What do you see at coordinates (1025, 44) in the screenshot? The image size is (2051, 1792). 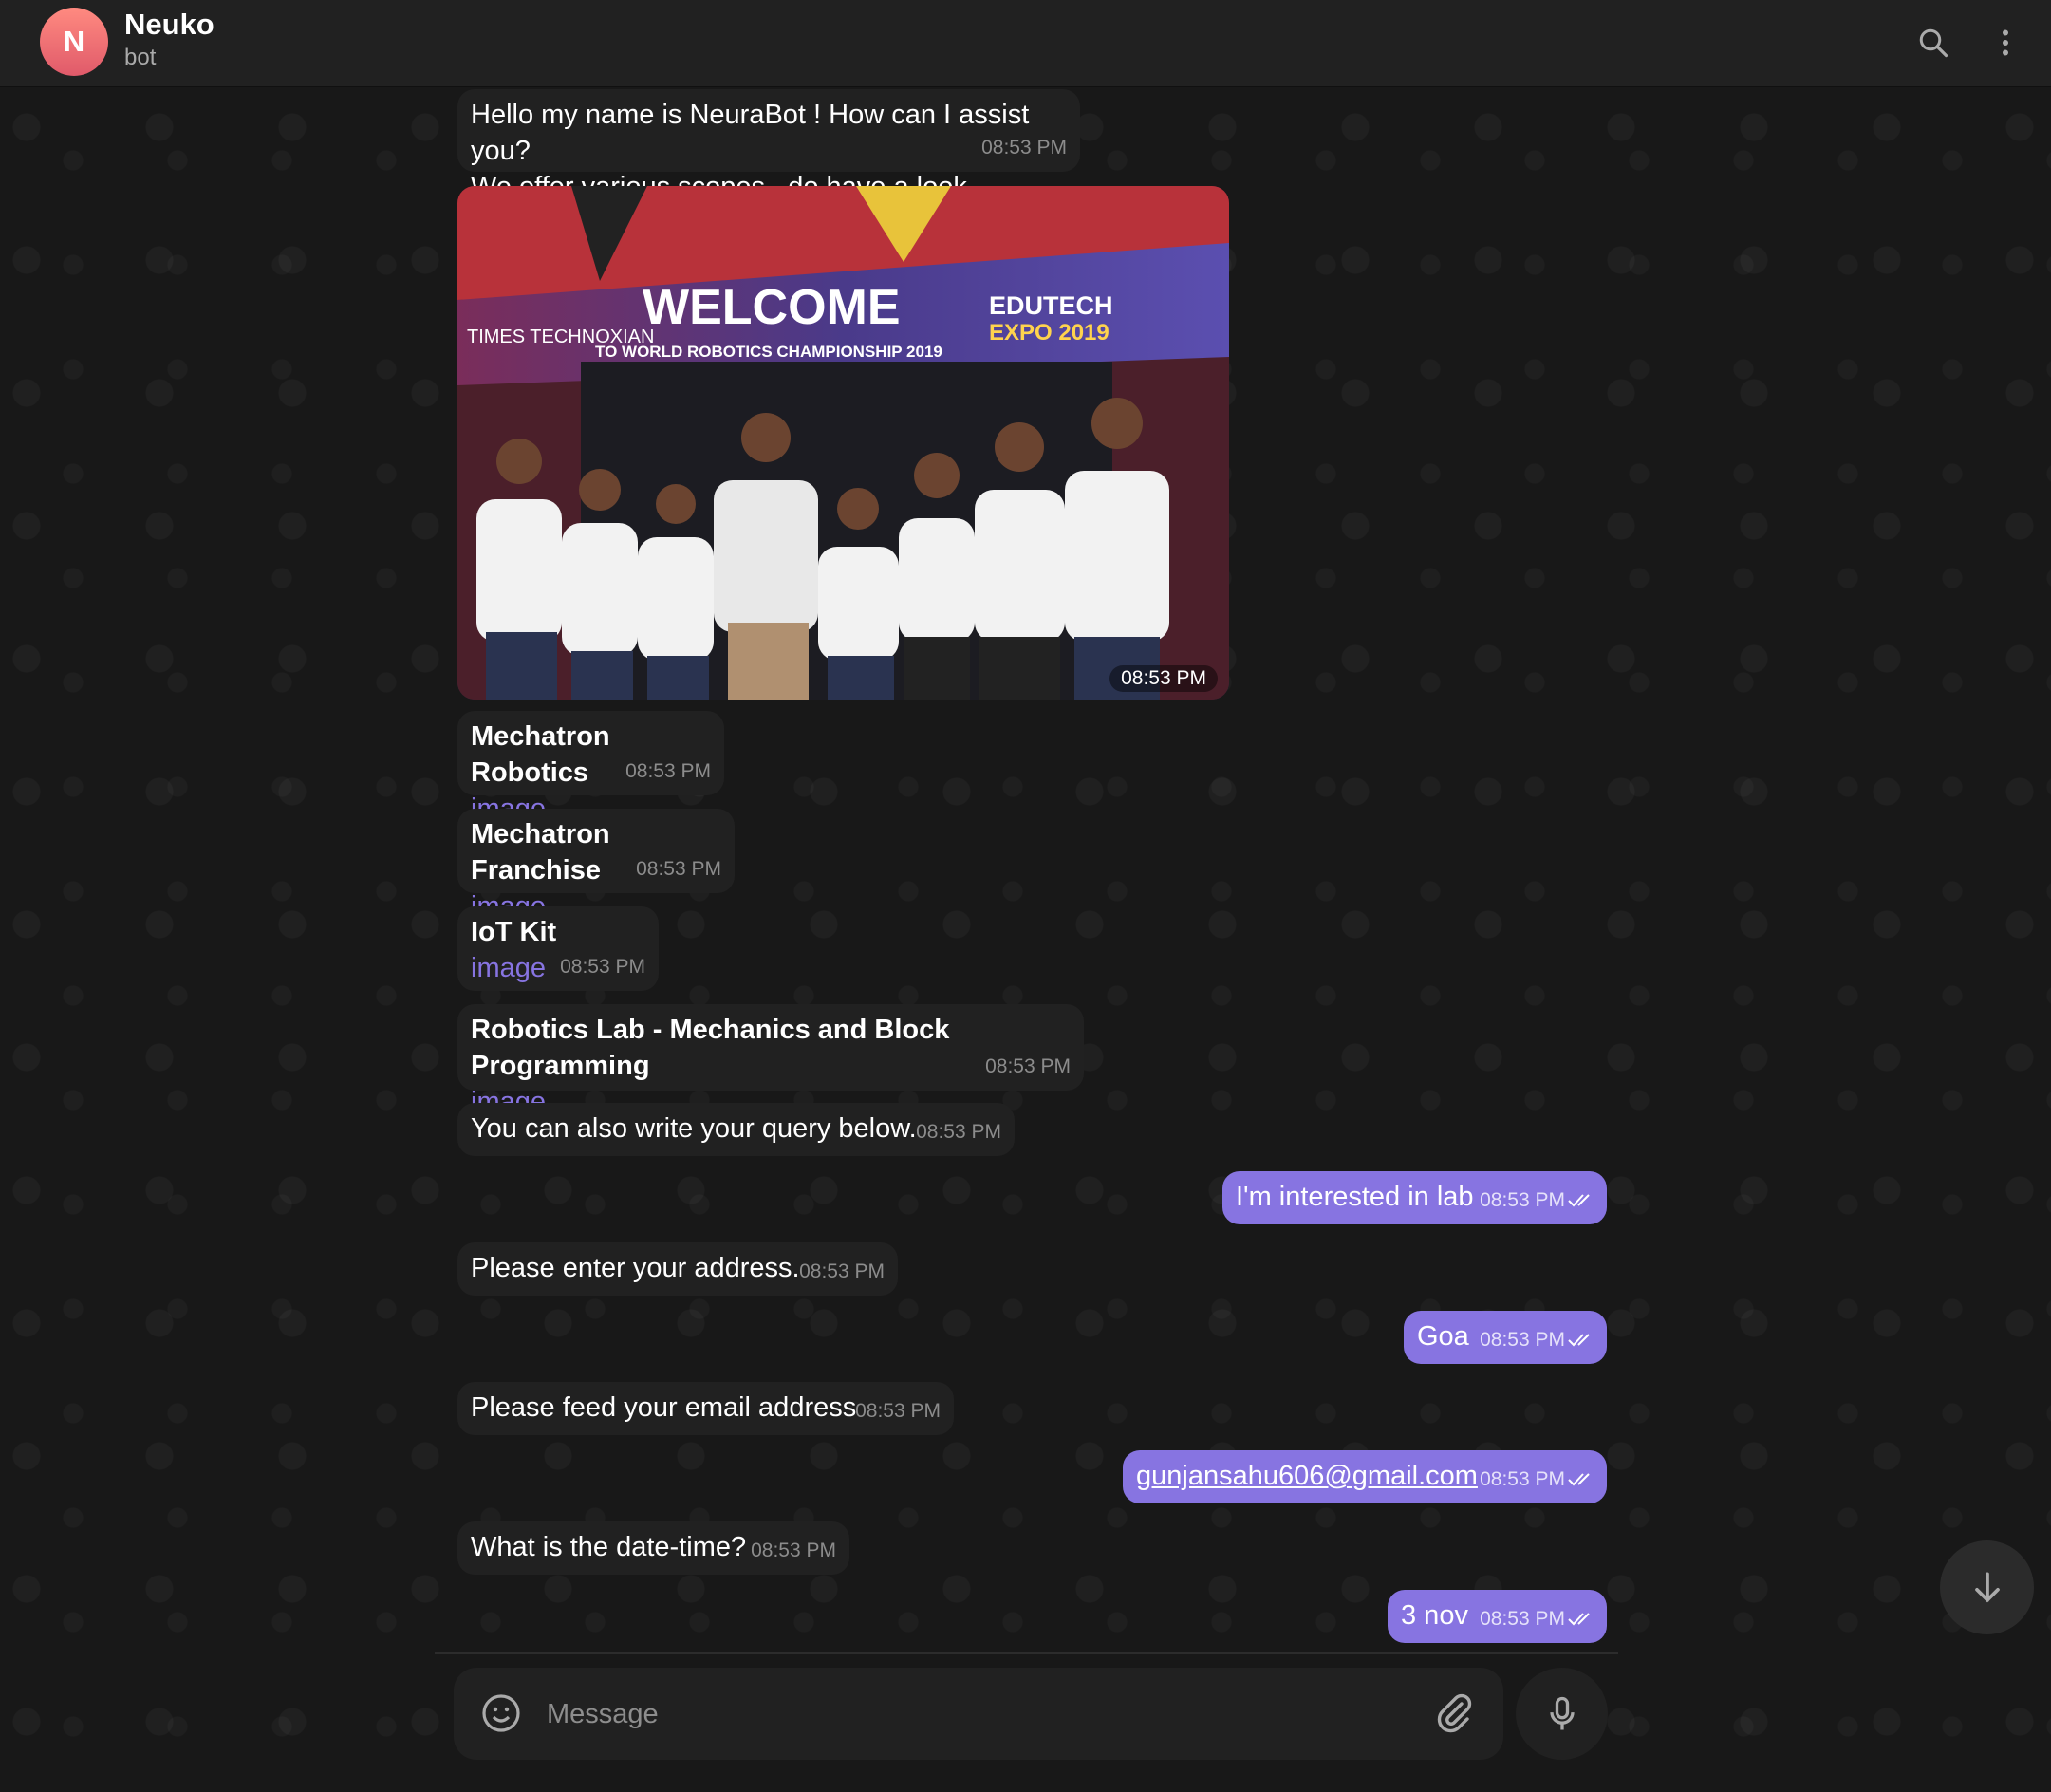 I see `chat-header: N Neuko bot` at bounding box center [1025, 44].